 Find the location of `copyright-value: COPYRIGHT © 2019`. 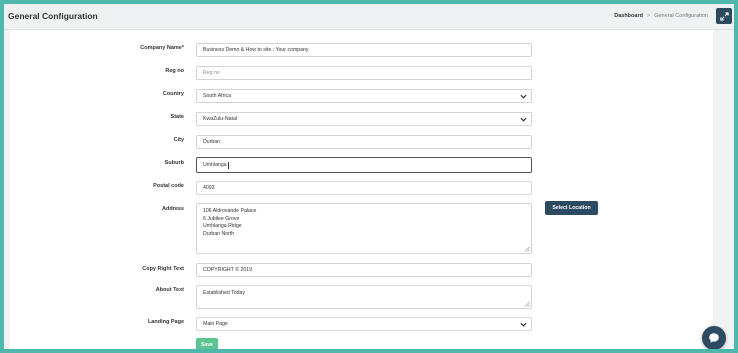

copyright-value: COPYRIGHT © 2019 is located at coordinates (227, 270).